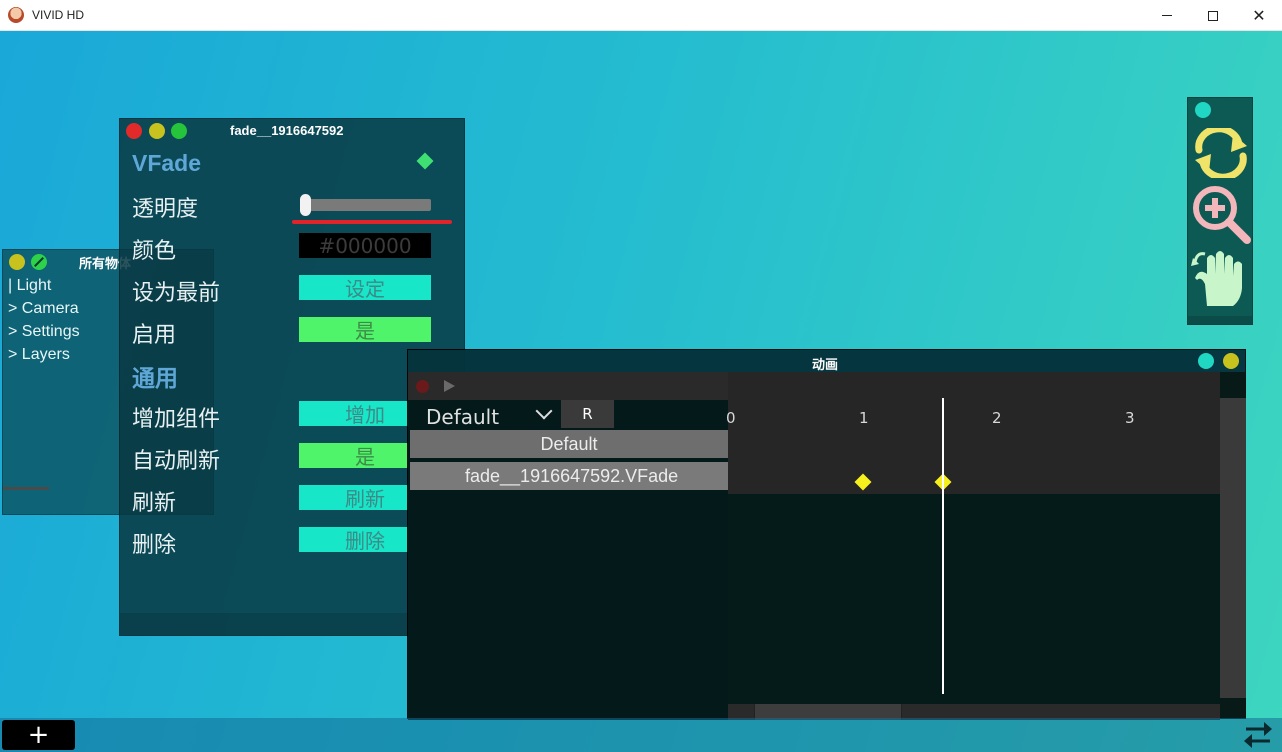  I want to click on add-button: +, so click(38, 735).